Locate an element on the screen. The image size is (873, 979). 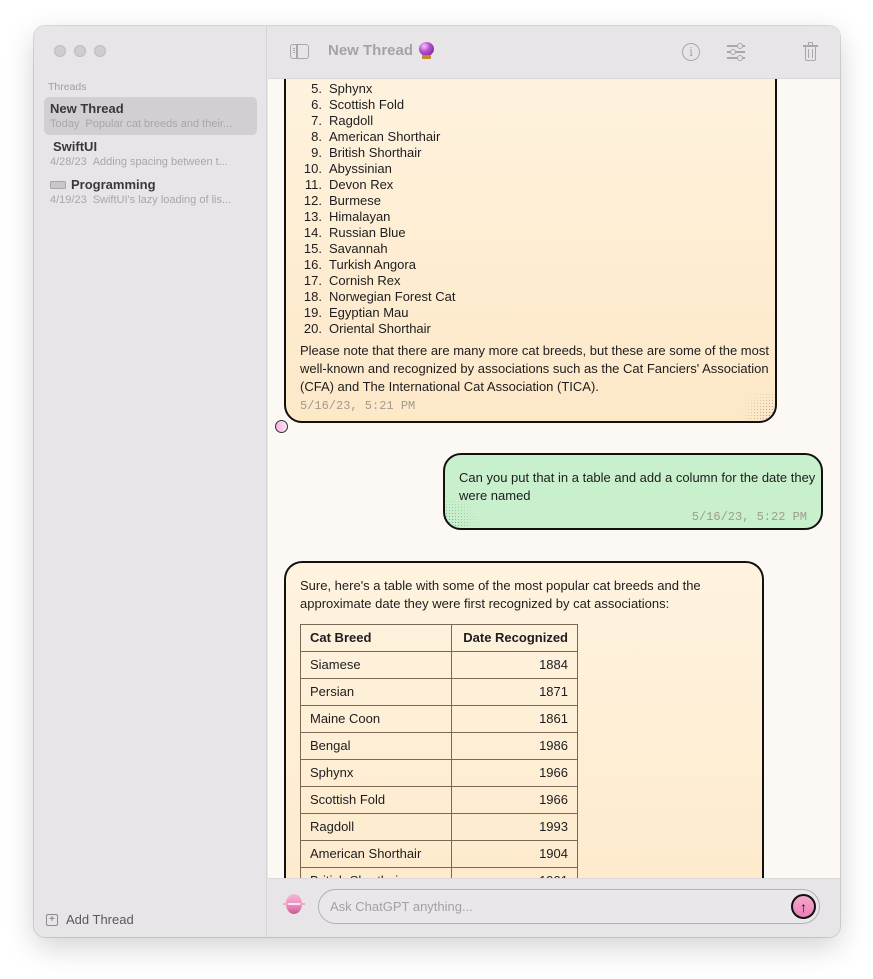
list-item: 8. American Shorthair is located at coordinates (377, 137).